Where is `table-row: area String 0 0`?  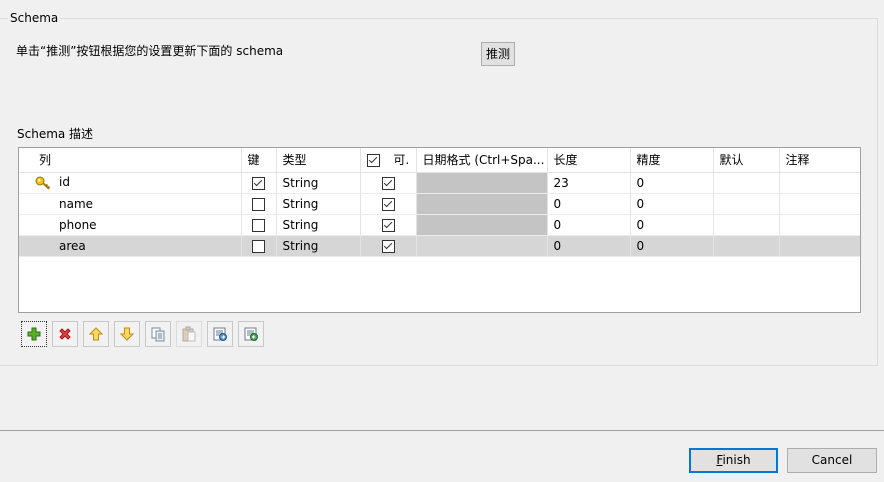 table-row: area String 0 0 is located at coordinates (439, 246).